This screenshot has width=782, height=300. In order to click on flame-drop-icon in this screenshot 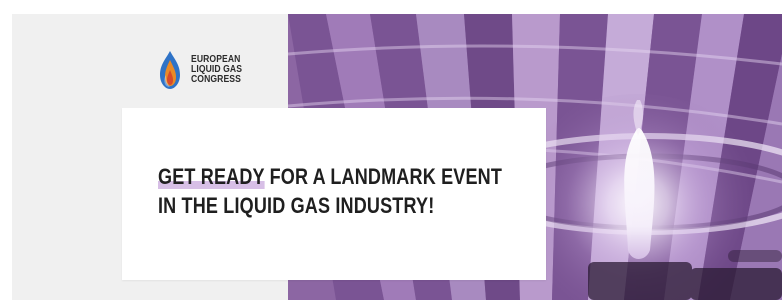, I will do `click(170, 70)`.